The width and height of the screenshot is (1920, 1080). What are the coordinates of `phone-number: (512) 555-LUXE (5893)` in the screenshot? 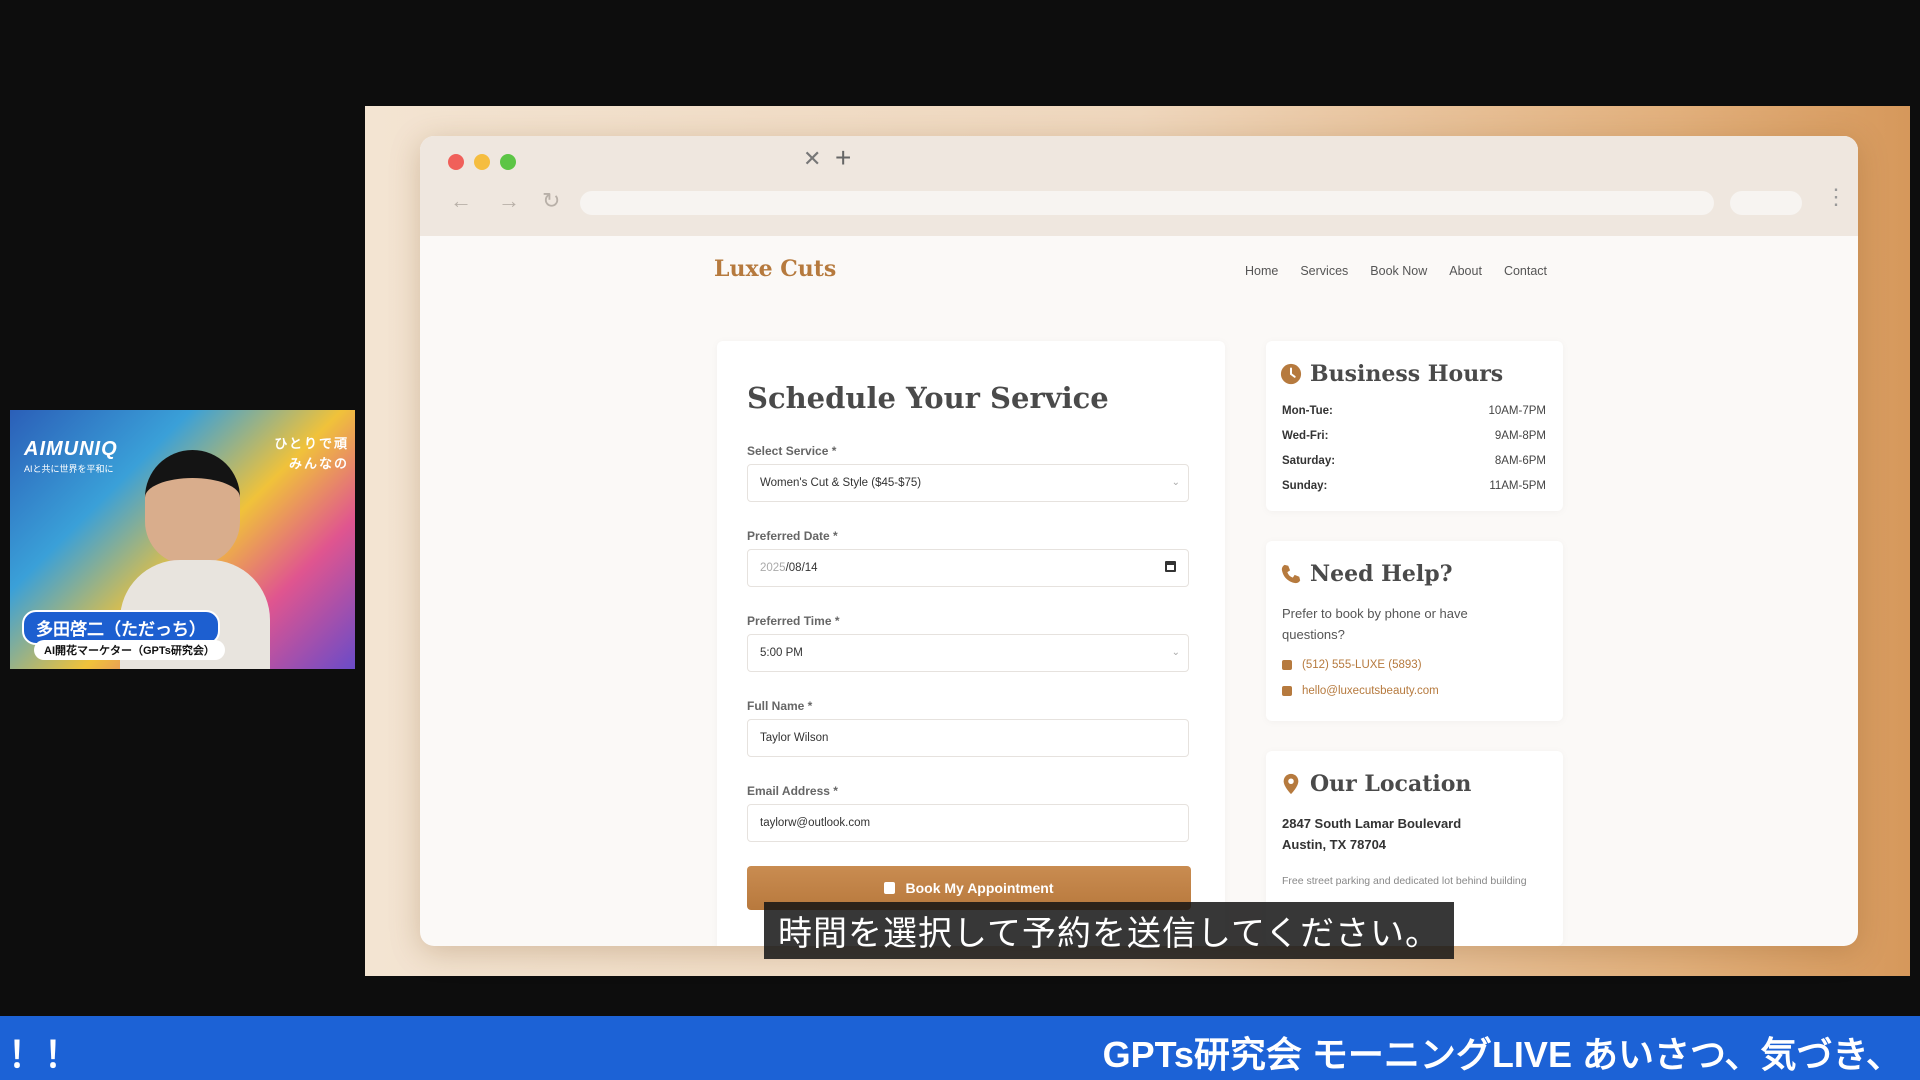 It's located at (1362, 665).